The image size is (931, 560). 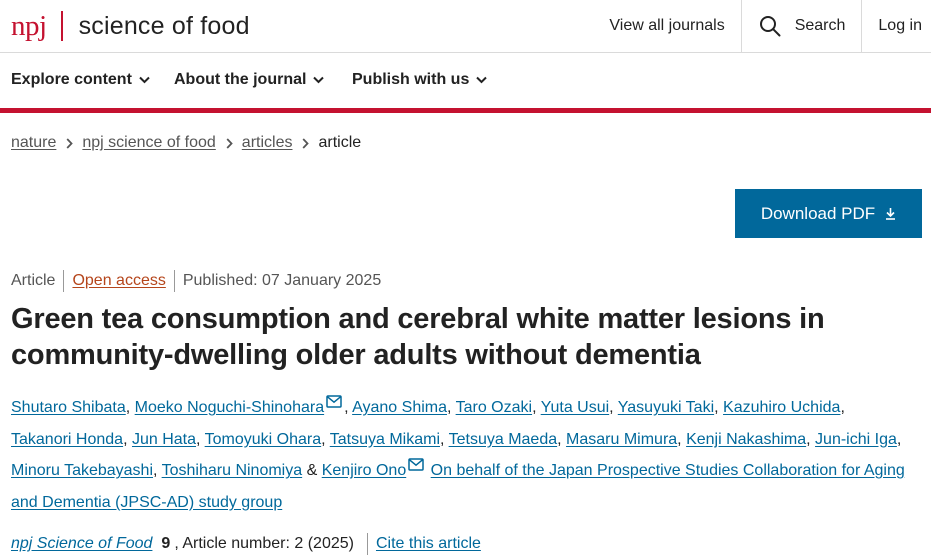 I want to click on search-icon, so click(x=770, y=26).